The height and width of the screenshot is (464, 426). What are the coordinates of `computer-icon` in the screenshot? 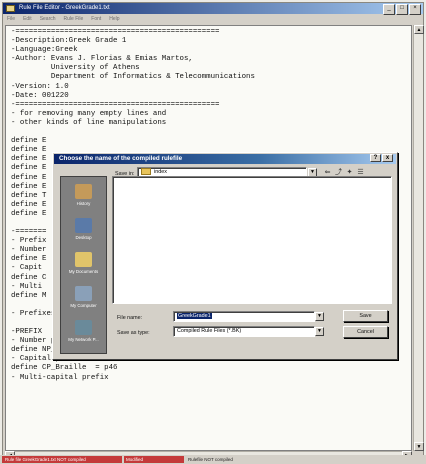 It's located at (83, 293).